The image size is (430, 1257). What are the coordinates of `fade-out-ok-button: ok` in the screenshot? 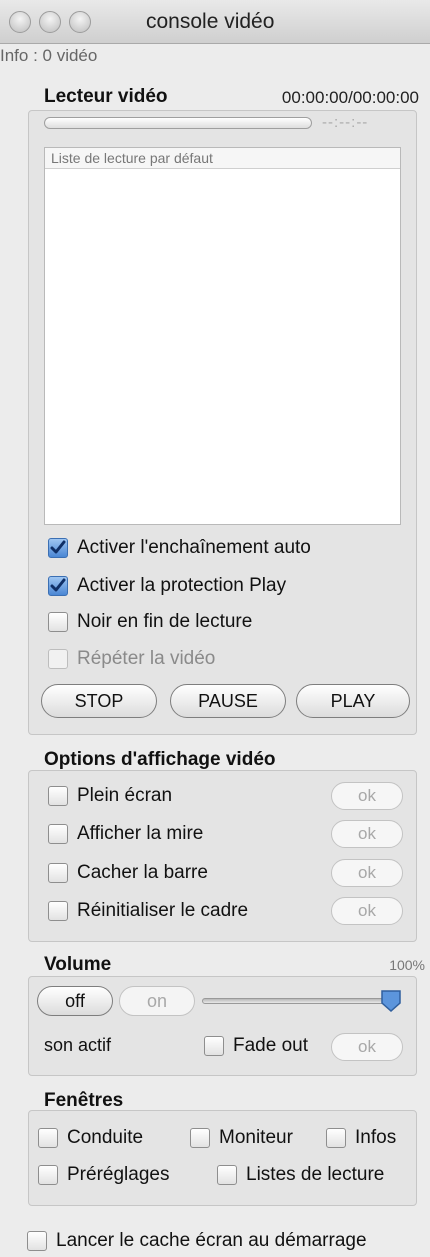 It's located at (367, 1047).